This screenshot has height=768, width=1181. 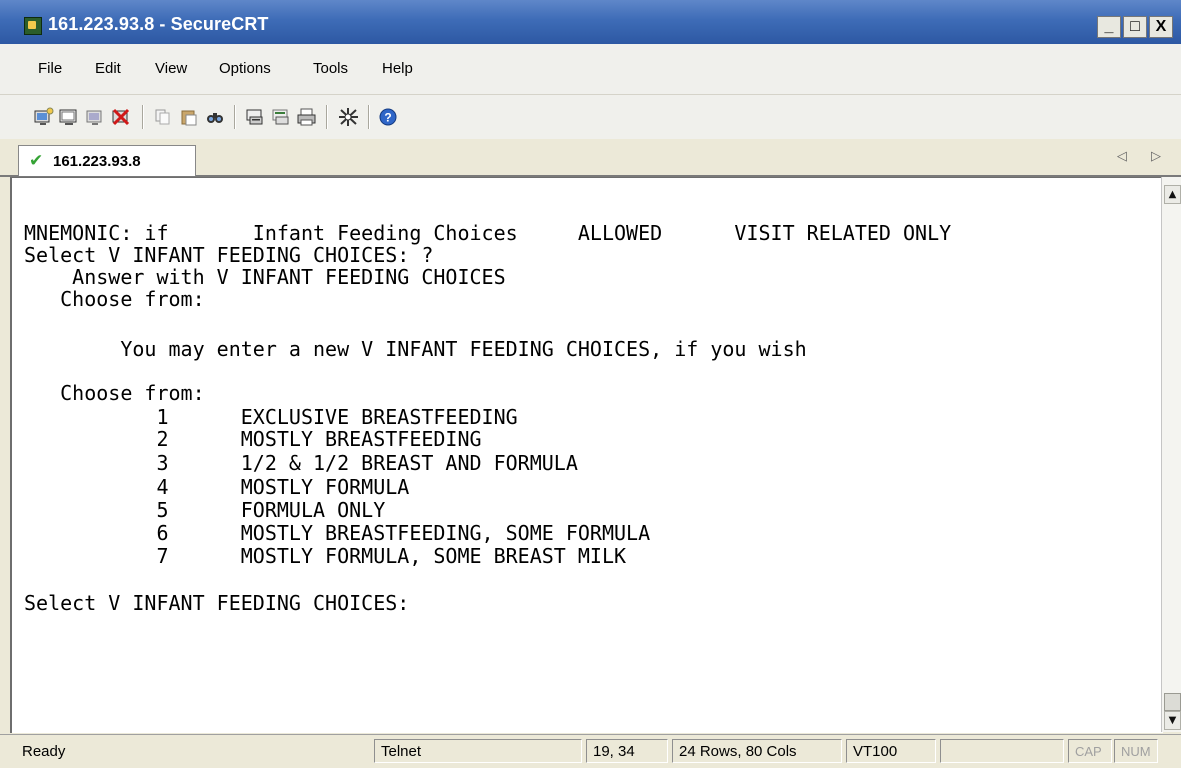 What do you see at coordinates (44, 751) in the screenshot?
I see `status-ready: Ready` at bounding box center [44, 751].